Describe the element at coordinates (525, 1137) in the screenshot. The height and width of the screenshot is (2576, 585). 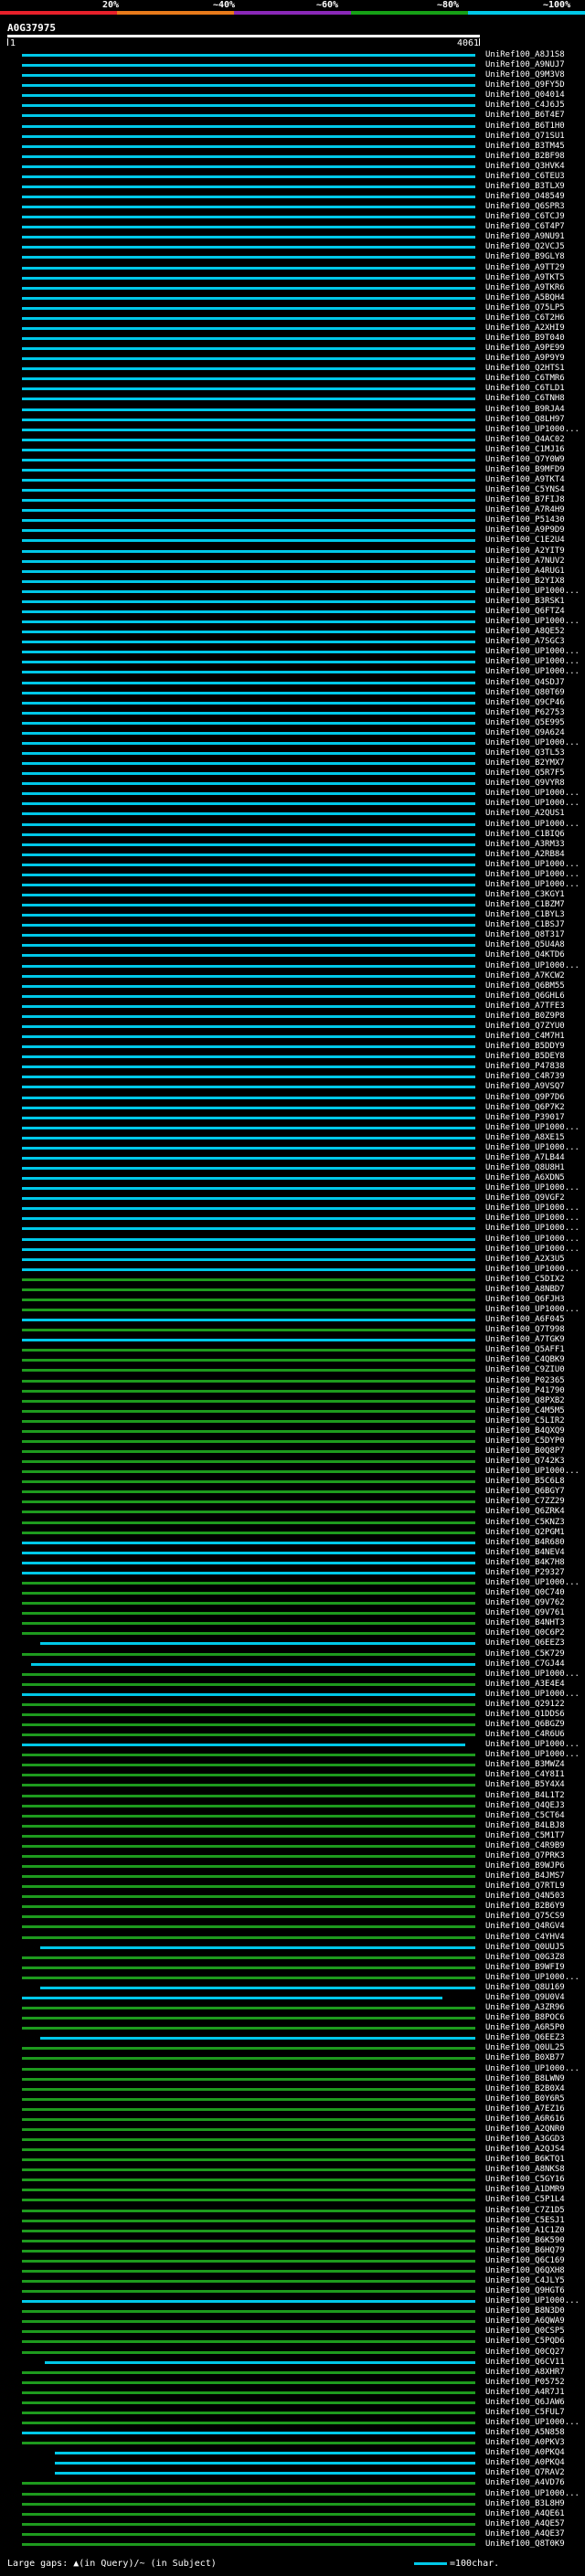
I see `hit-label: UniRef100_A8XE15` at that location.